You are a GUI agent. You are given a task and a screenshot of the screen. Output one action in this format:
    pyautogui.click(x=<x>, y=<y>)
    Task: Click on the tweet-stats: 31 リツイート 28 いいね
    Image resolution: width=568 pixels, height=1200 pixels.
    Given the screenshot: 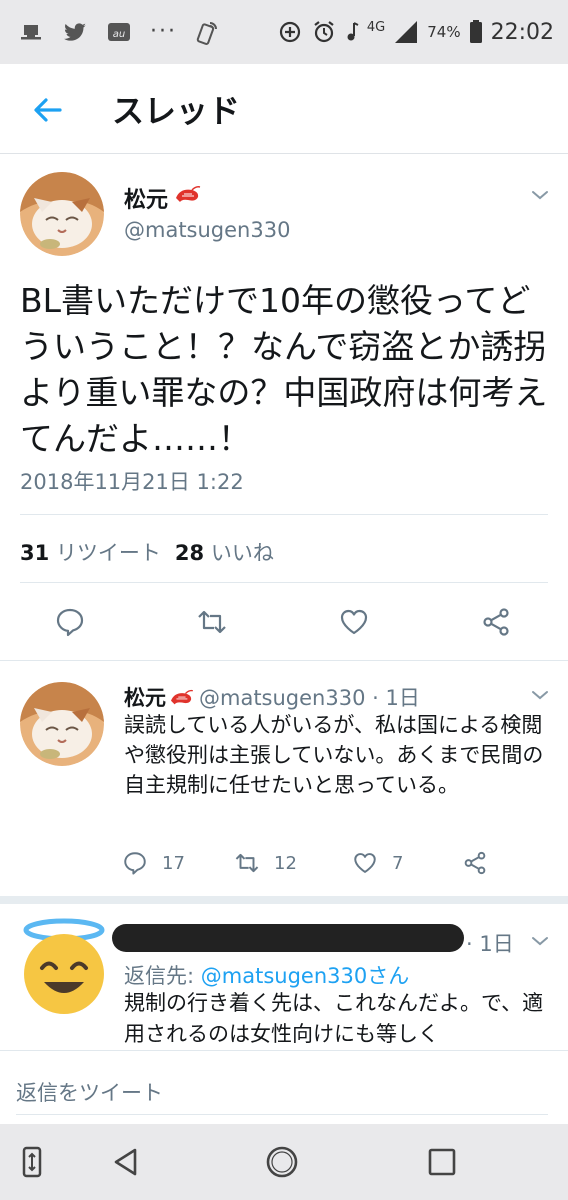 What is the action you would take?
    pyautogui.click(x=147, y=552)
    